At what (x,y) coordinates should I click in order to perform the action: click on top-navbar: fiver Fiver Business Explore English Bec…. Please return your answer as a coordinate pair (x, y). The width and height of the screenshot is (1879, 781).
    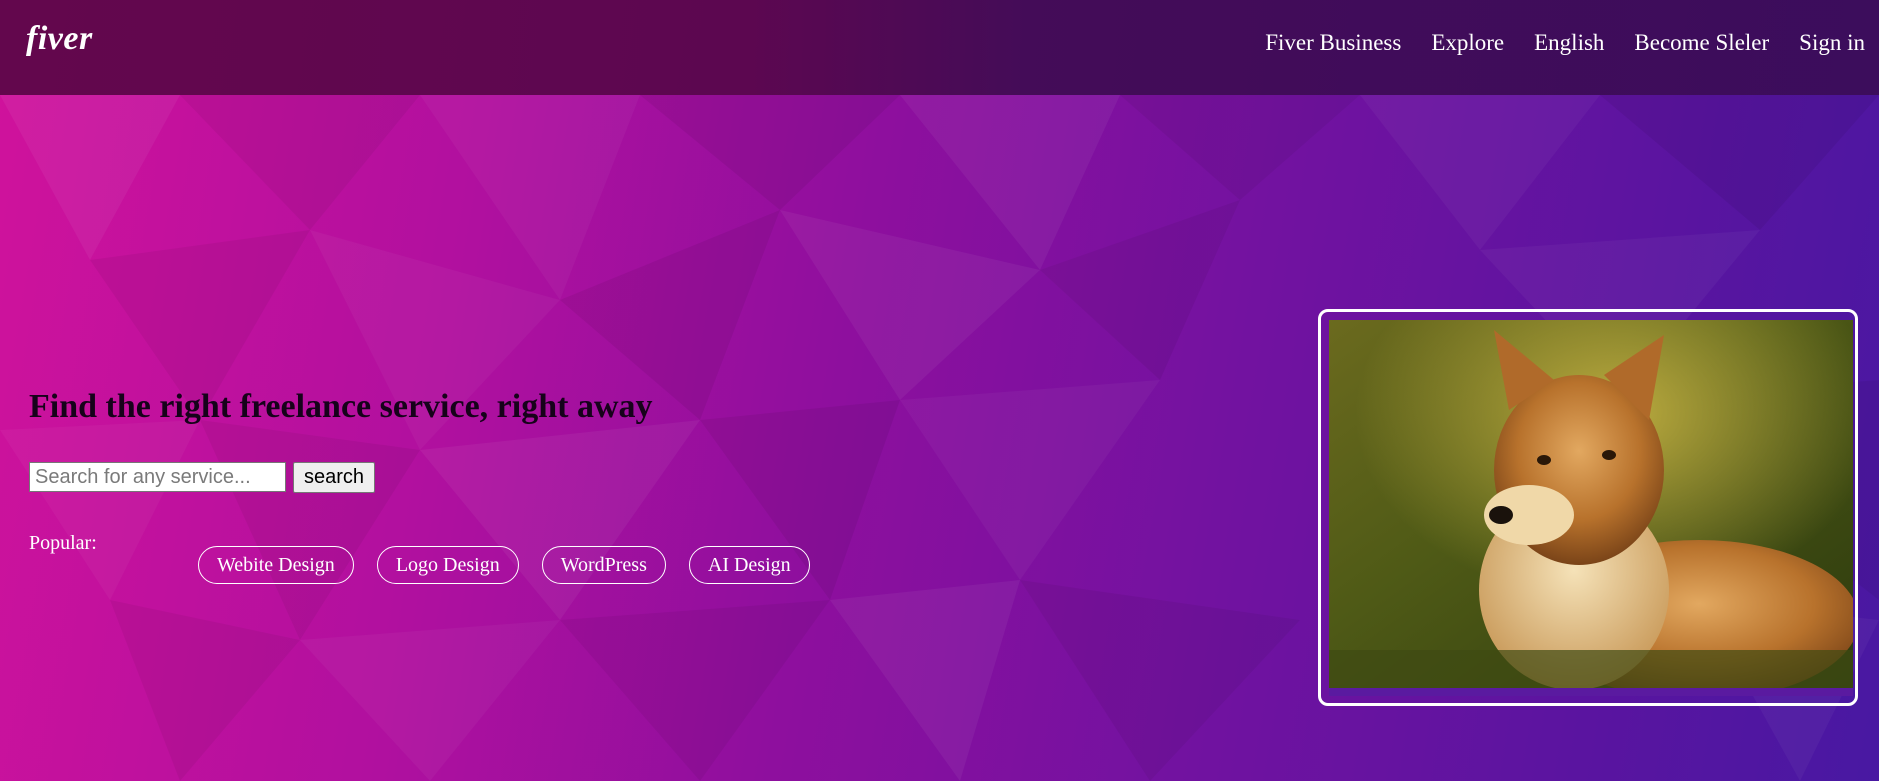
    Looking at the image, I should click on (939, 47).